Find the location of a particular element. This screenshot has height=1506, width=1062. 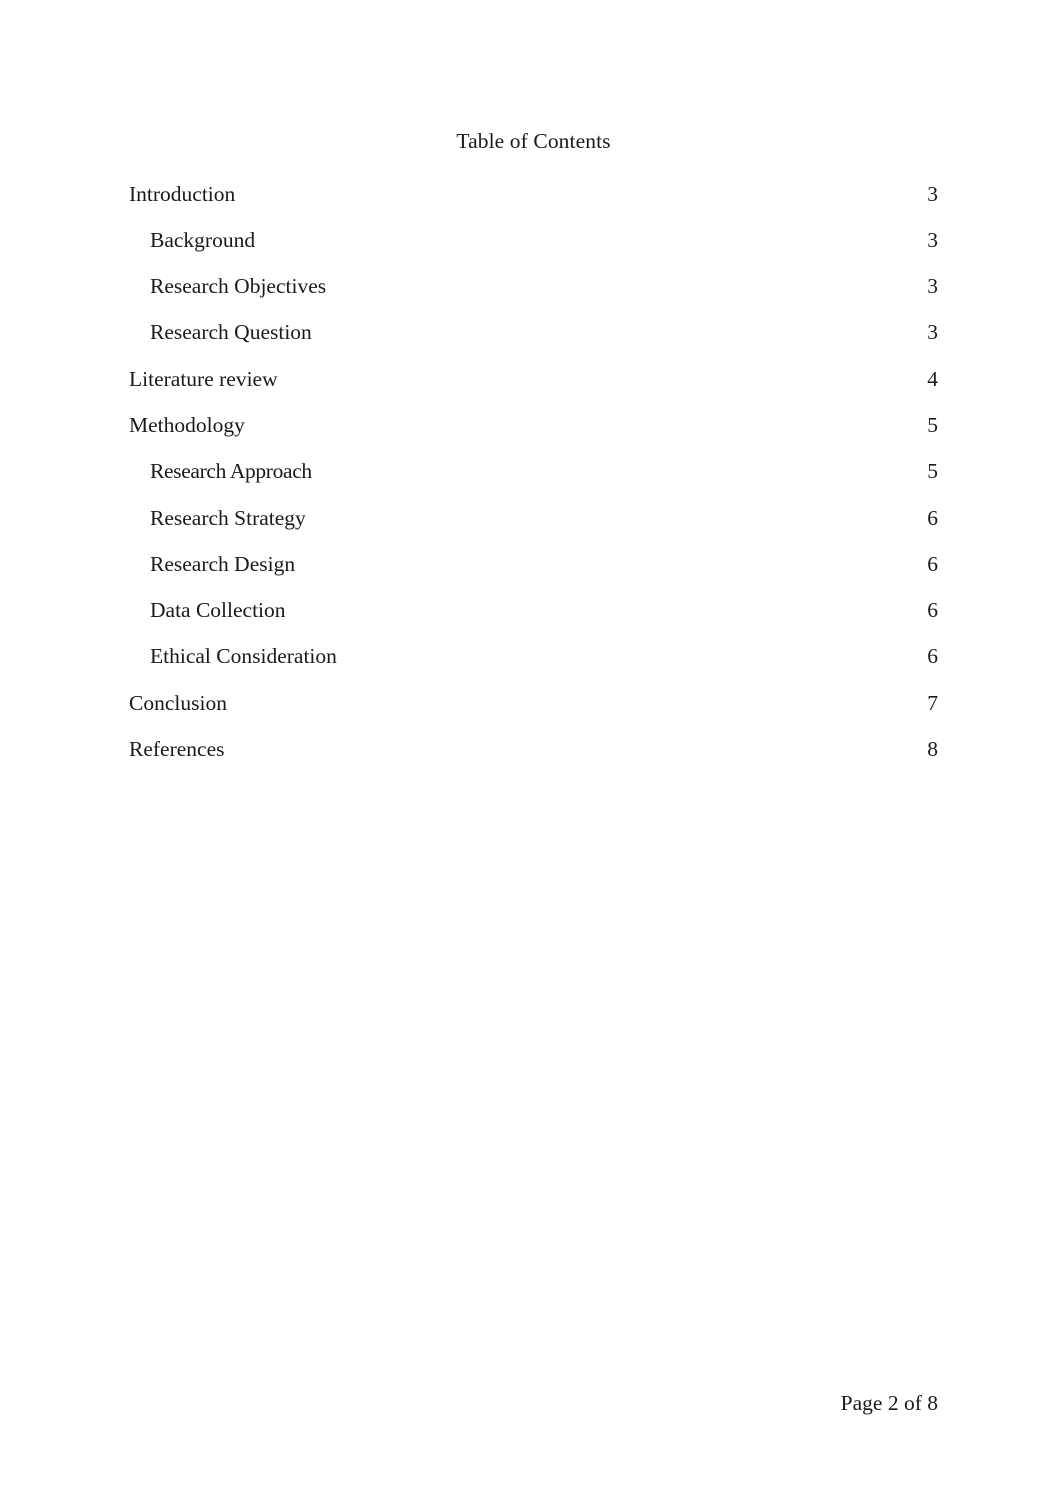

toc-entry-label: Background is located at coordinates (203, 239).